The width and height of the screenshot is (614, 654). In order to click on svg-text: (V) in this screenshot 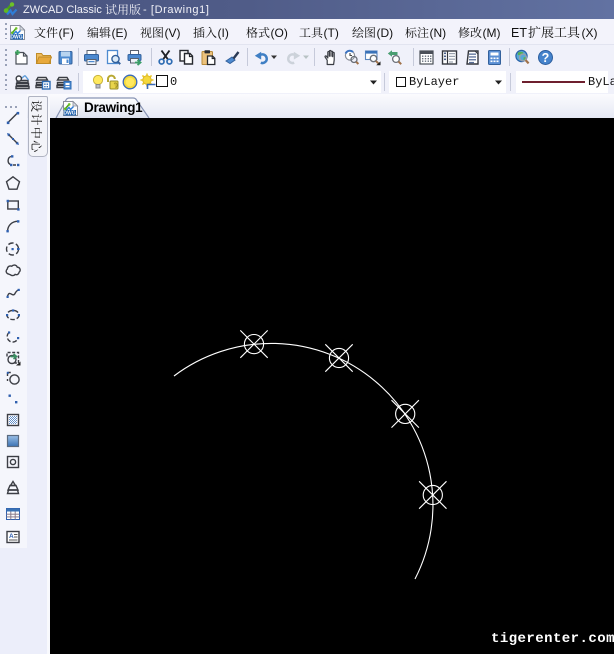, I will do `click(173, 33)`.